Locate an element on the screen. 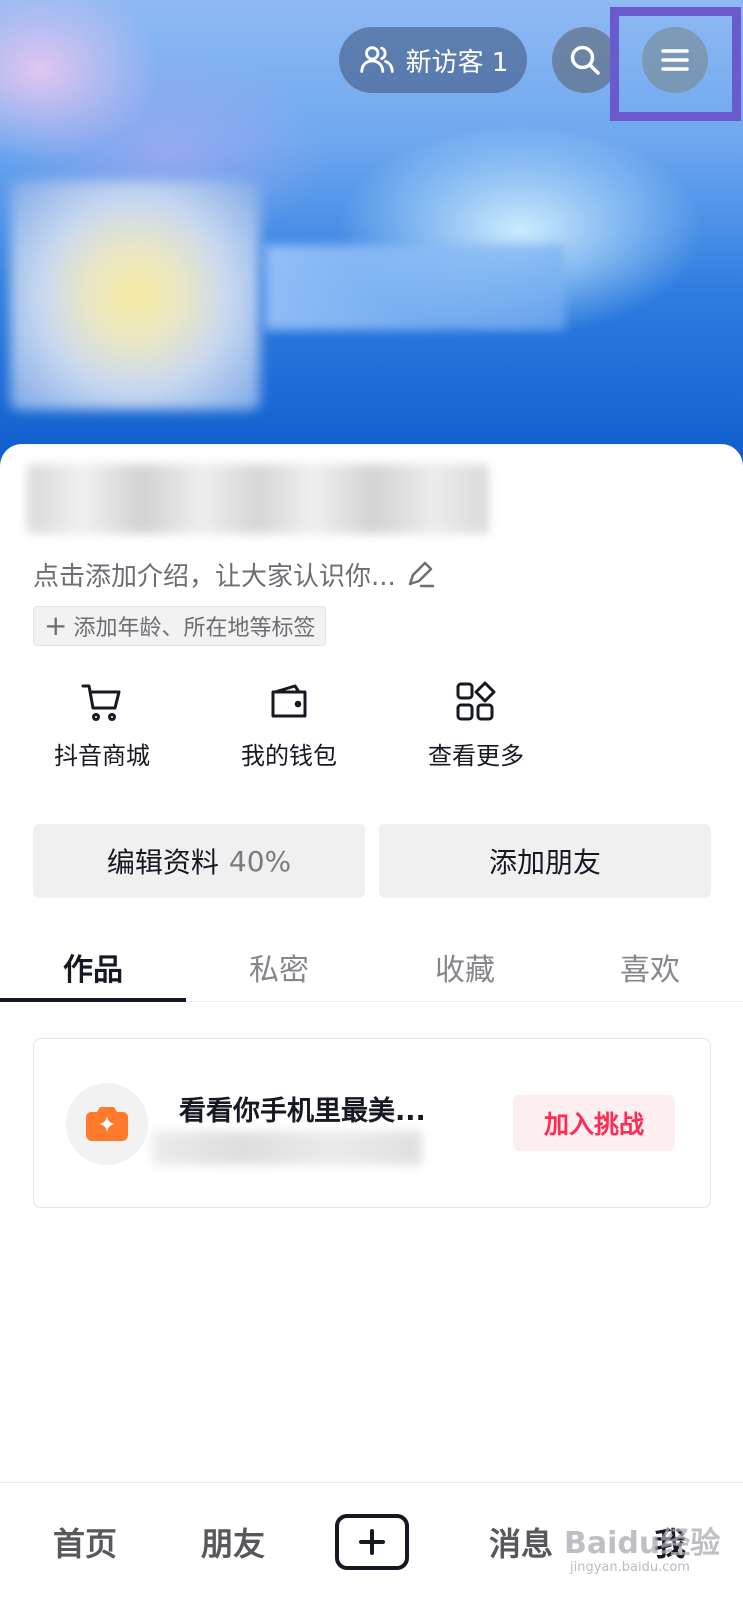 Image resolution: width=743 pixels, height=1600 pixels. cart-icon is located at coordinates (101, 702).